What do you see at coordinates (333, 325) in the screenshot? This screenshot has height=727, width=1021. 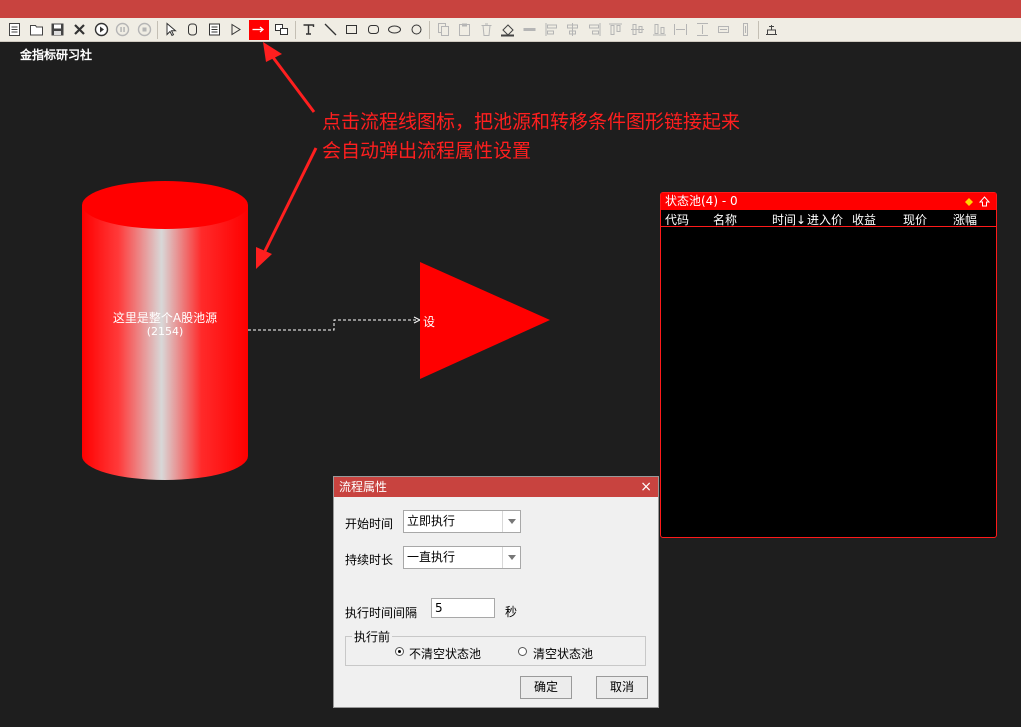 I see `flow-connector-line` at bounding box center [333, 325].